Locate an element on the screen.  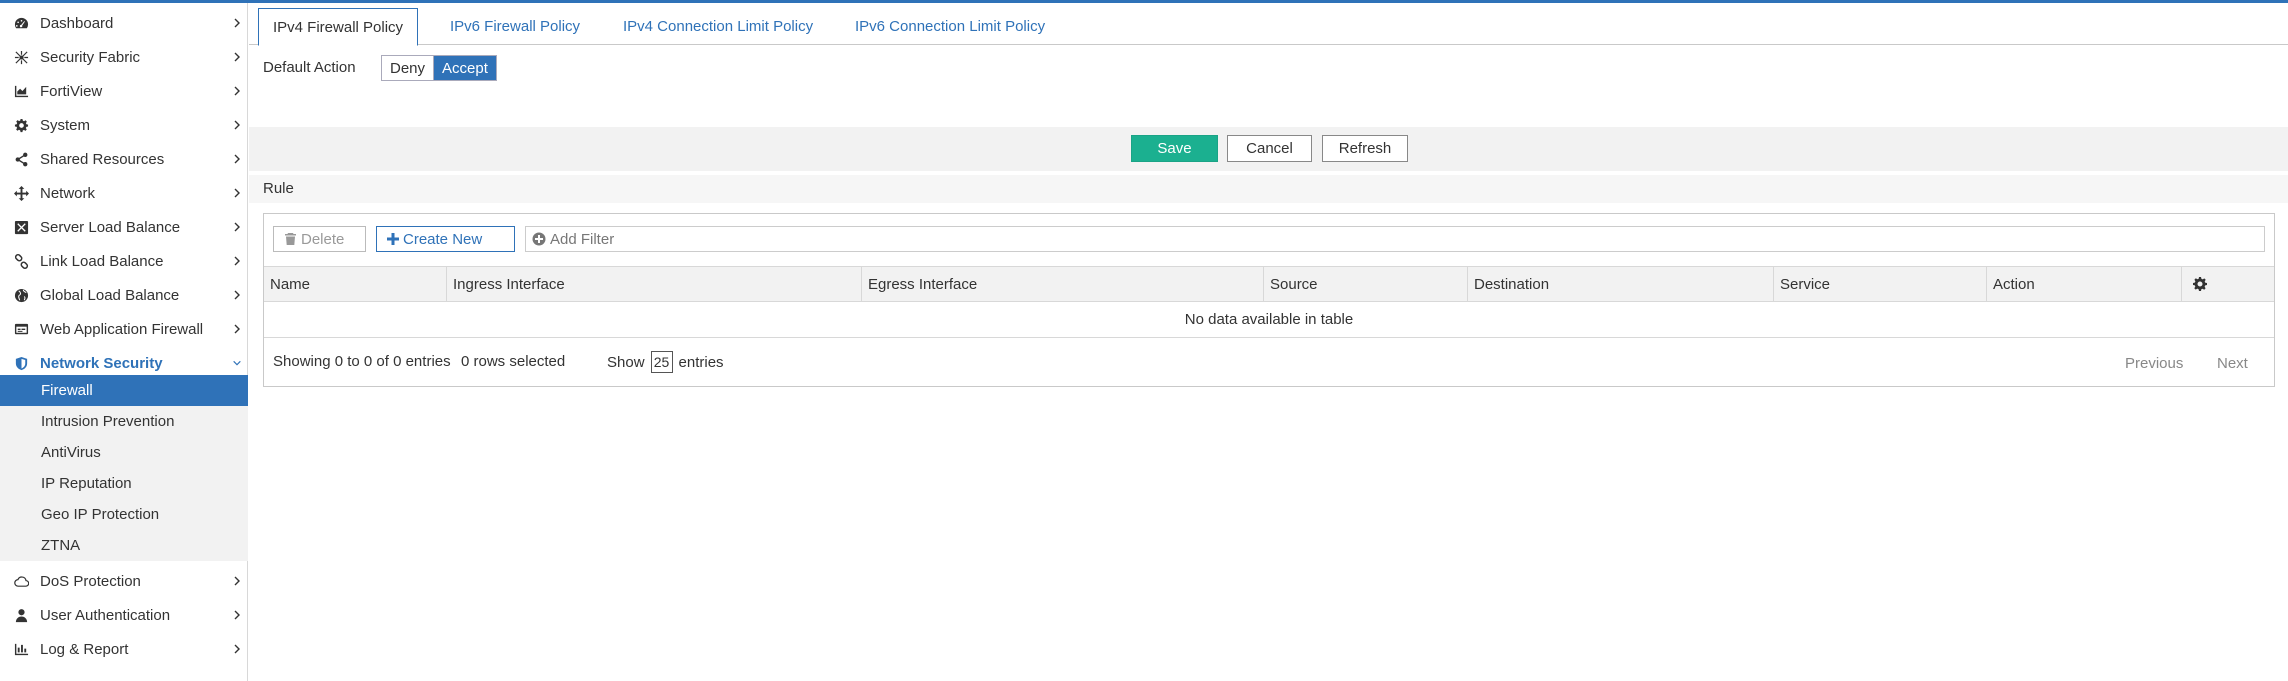
sidebar-item-server-load-balance: Server Load Balance is located at coordinates (124, 227).